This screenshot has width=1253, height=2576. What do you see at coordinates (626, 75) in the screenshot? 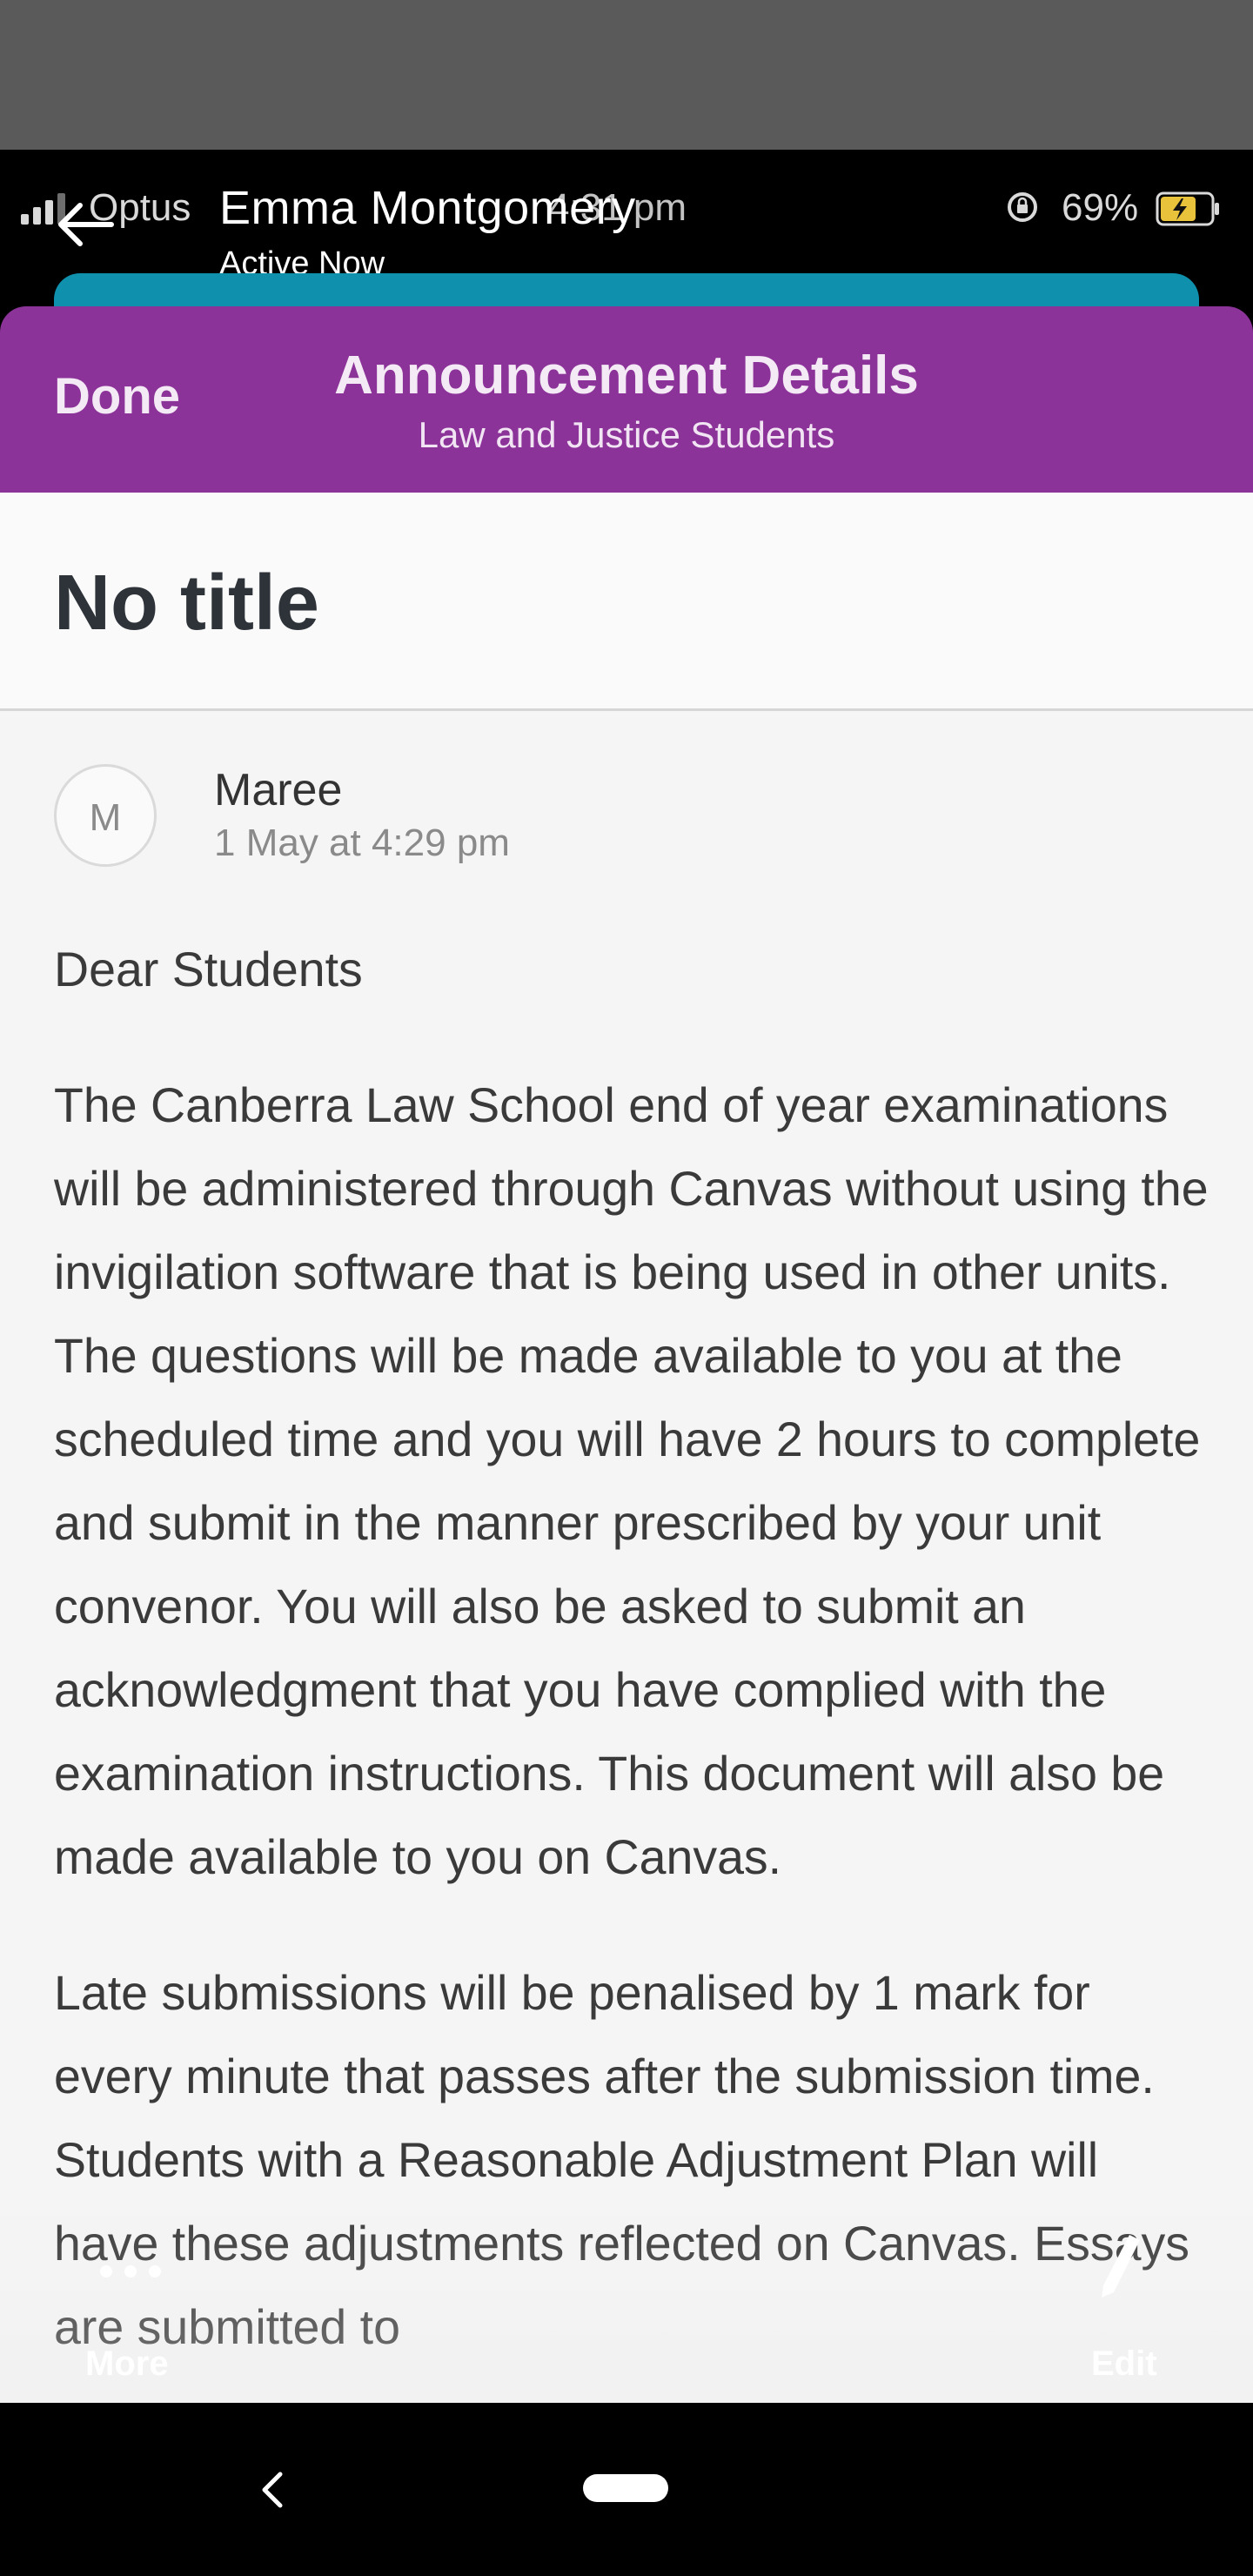
I see `top-gray-band` at bounding box center [626, 75].